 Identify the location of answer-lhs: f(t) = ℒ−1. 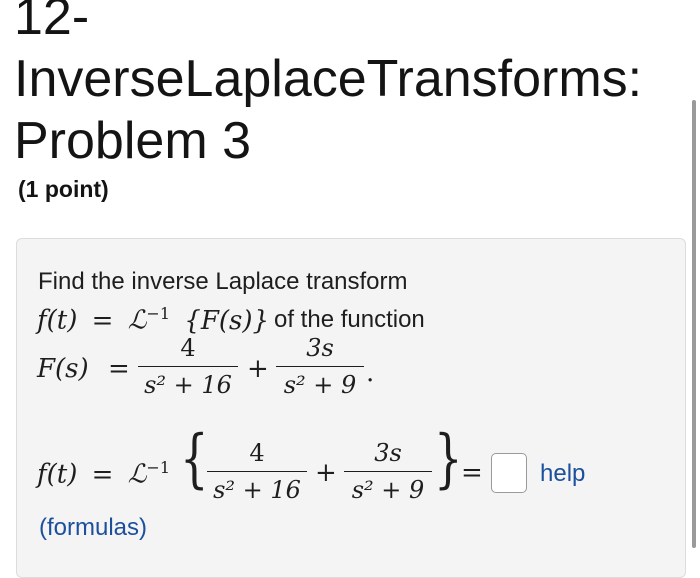
(104, 474).